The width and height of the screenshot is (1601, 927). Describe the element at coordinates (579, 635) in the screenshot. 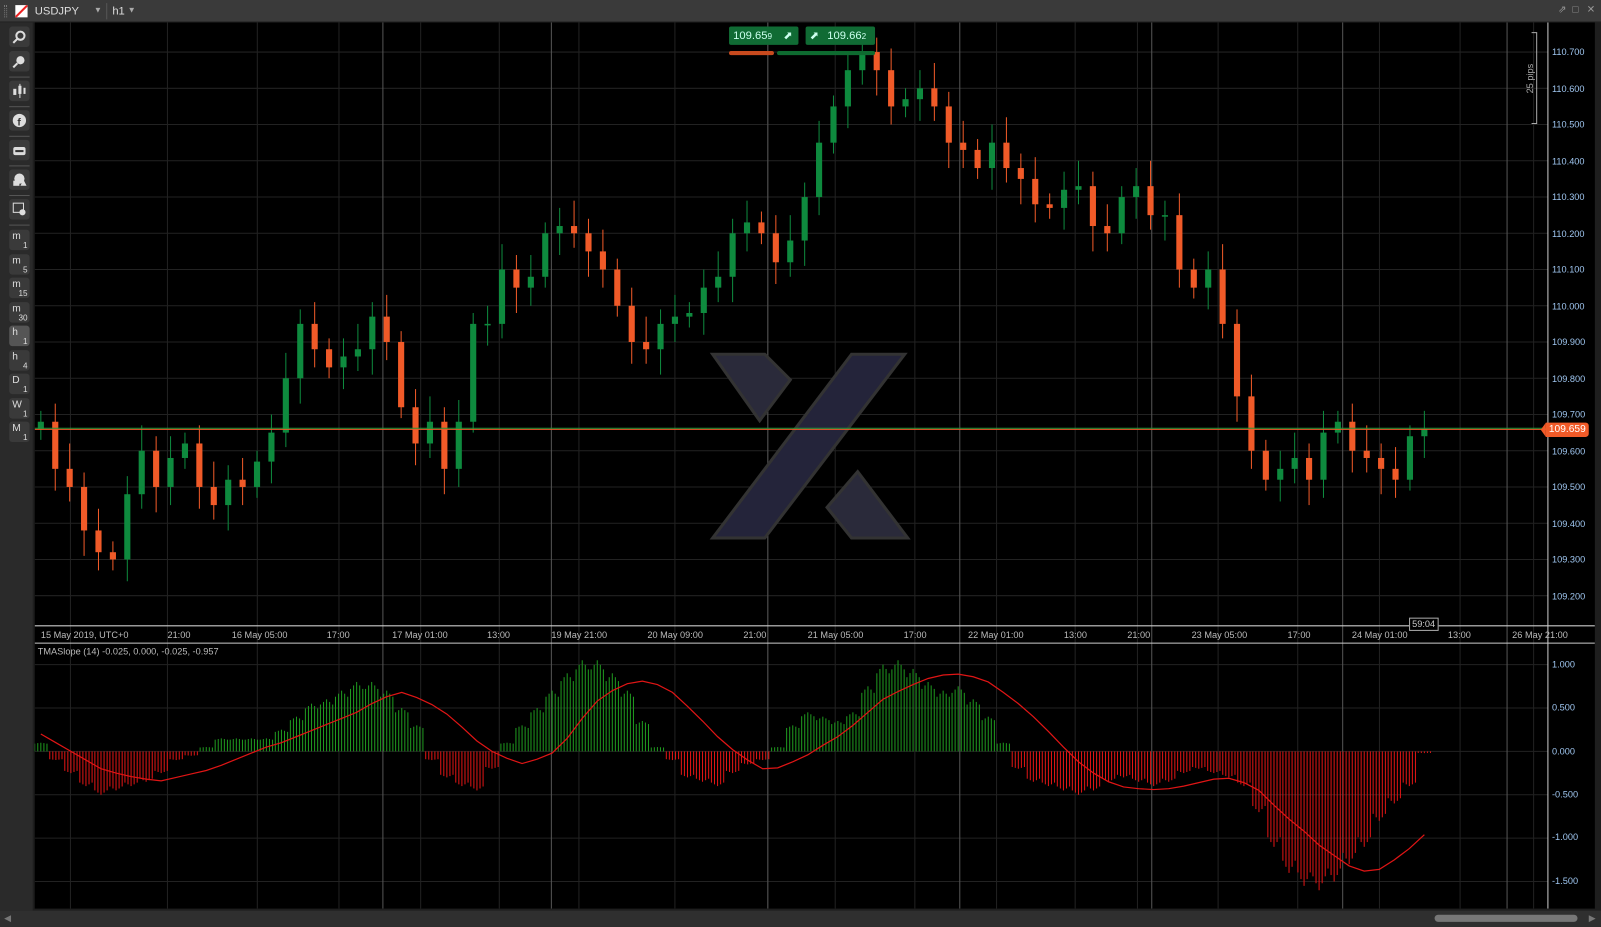

I see `time-axis-label: 19 May 21:00` at that location.